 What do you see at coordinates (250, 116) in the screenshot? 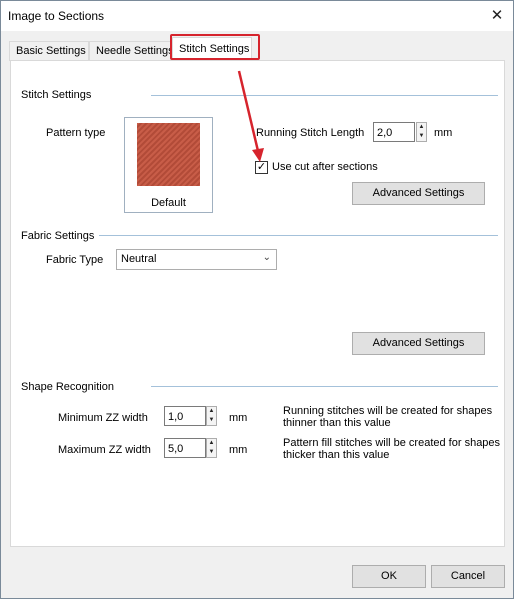
I see `annotation-arrow` at bounding box center [250, 116].